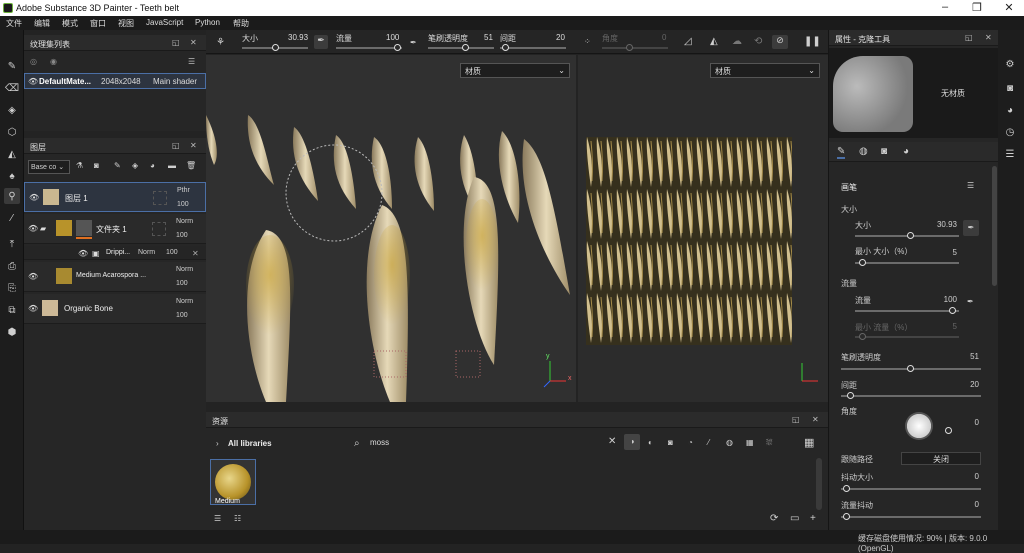 Image resolution: width=1024 pixels, height=553 pixels. What do you see at coordinates (560, 37) in the screenshot?
I see `spacing-value: 20` at bounding box center [560, 37].